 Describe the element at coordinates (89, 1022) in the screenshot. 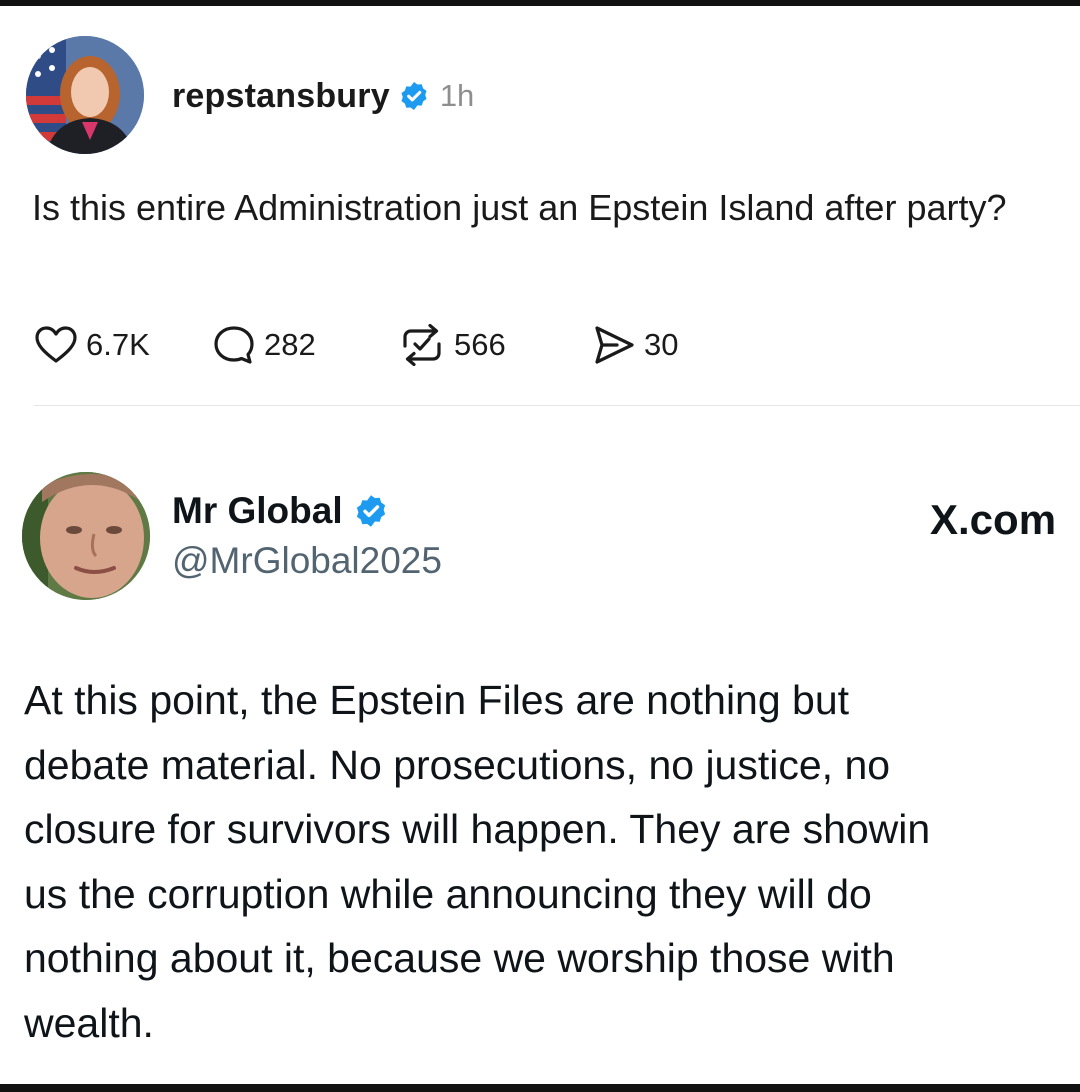

I see `post-text-line: wealth.` at that location.